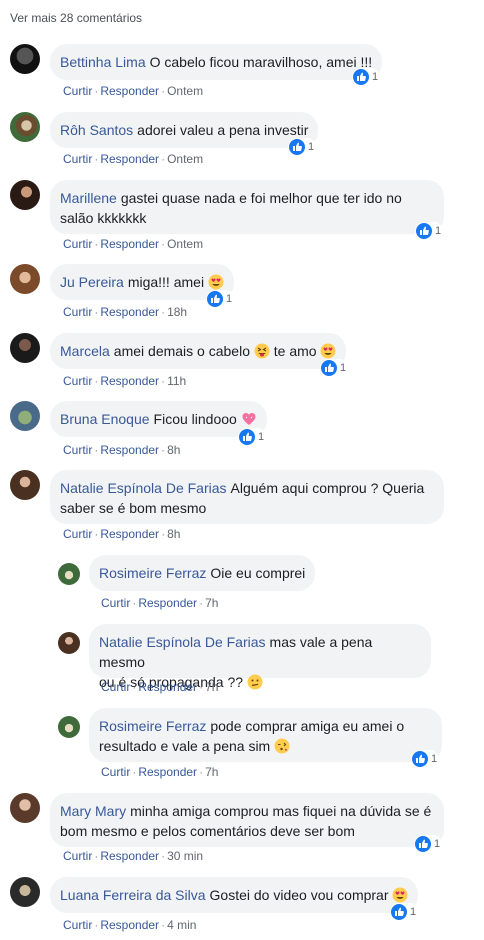  What do you see at coordinates (181, 351) in the screenshot?
I see `comment-text: amei demais o cabelo` at bounding box center [181, 351].